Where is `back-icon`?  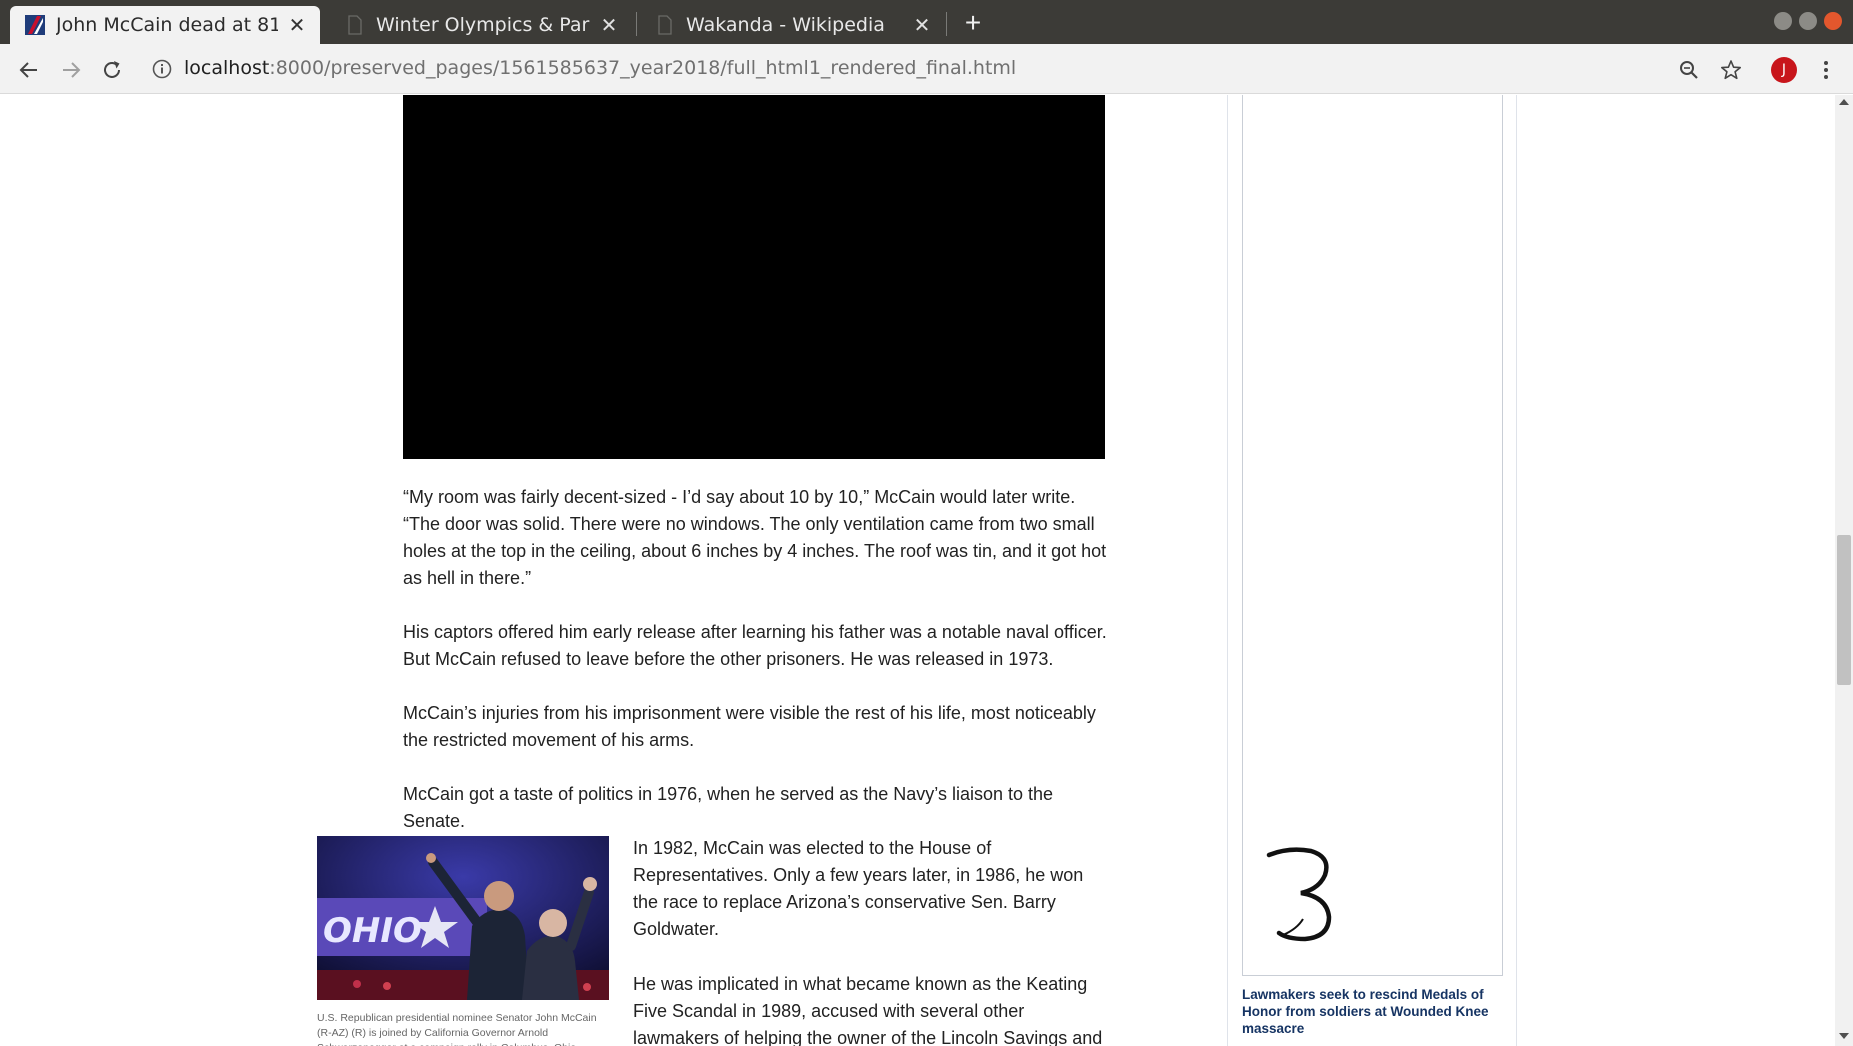
back-icon is located at coordinates (29, 70).